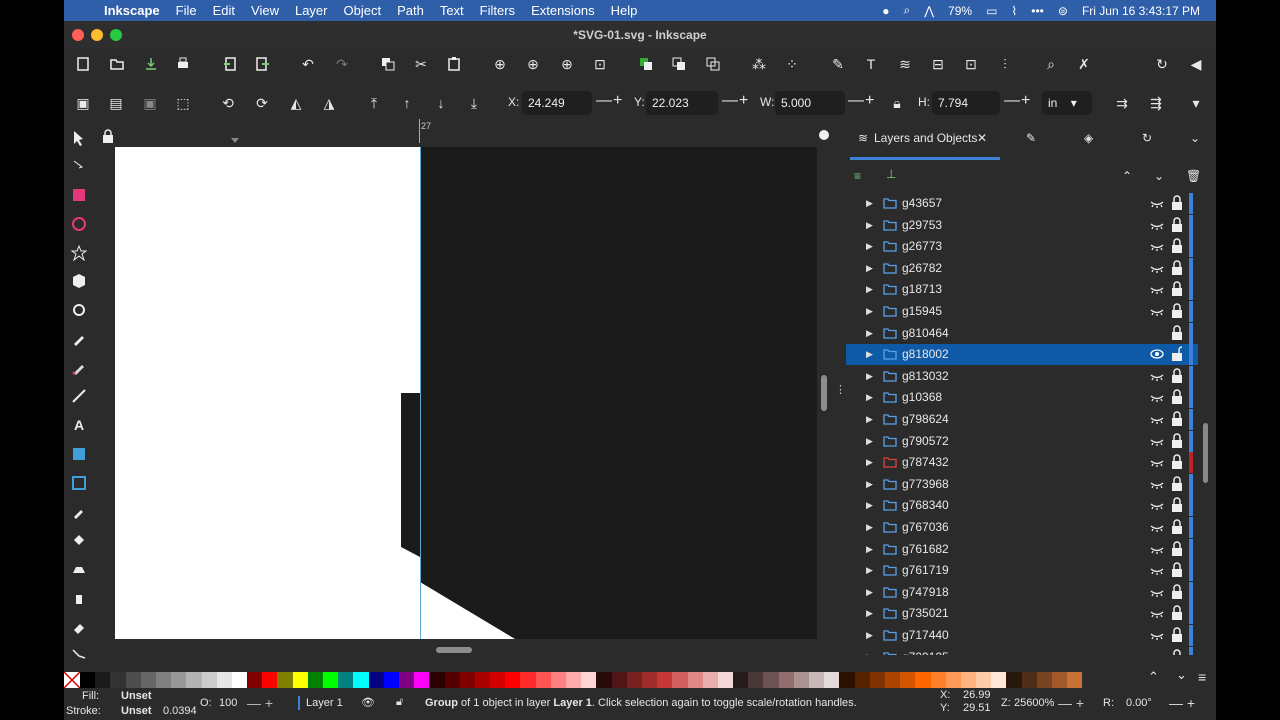 This screenshot has height=720, width=1280. I want to click on more-icon: •••, so click(1037, 11).